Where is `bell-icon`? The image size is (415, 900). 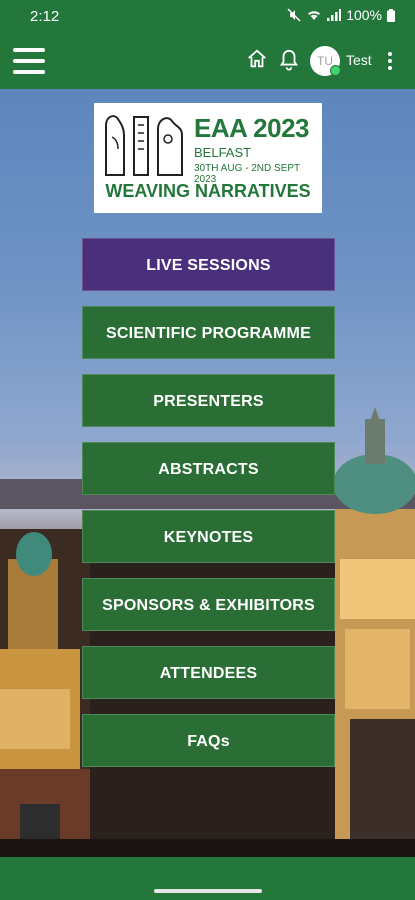 bell-icon is located at coordinates (289, 60).